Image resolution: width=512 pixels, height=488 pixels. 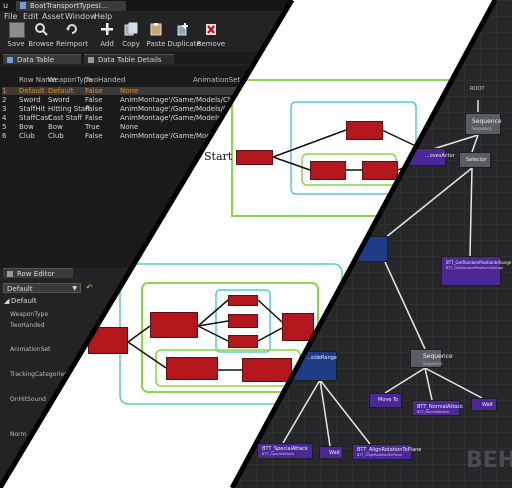 What do you see at coordinates (475, 268) in the screenshot?
I see `get-random-sub: BTT_GetRandomPositionInRange` at bounding box center [475, 268].